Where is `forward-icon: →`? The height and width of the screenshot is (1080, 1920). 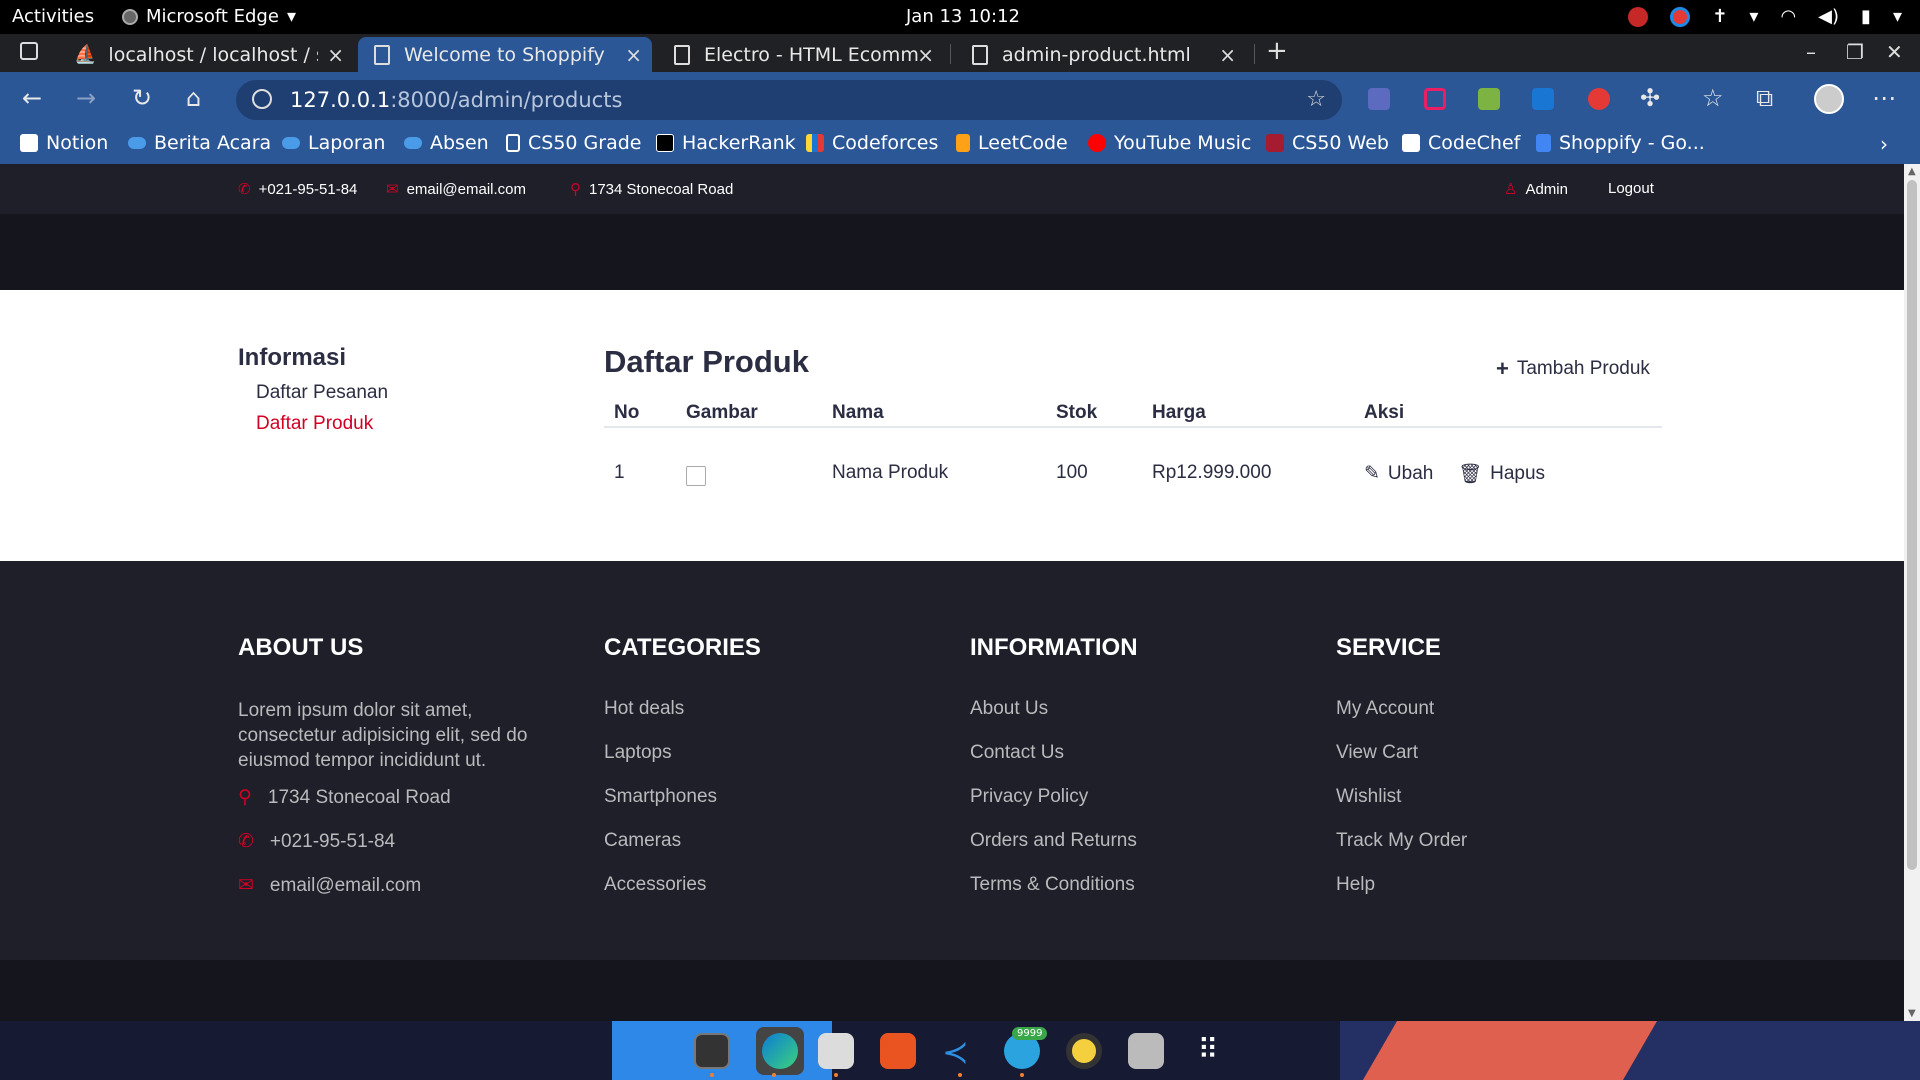 forward-icon: → is located at coordinates (86, 98).